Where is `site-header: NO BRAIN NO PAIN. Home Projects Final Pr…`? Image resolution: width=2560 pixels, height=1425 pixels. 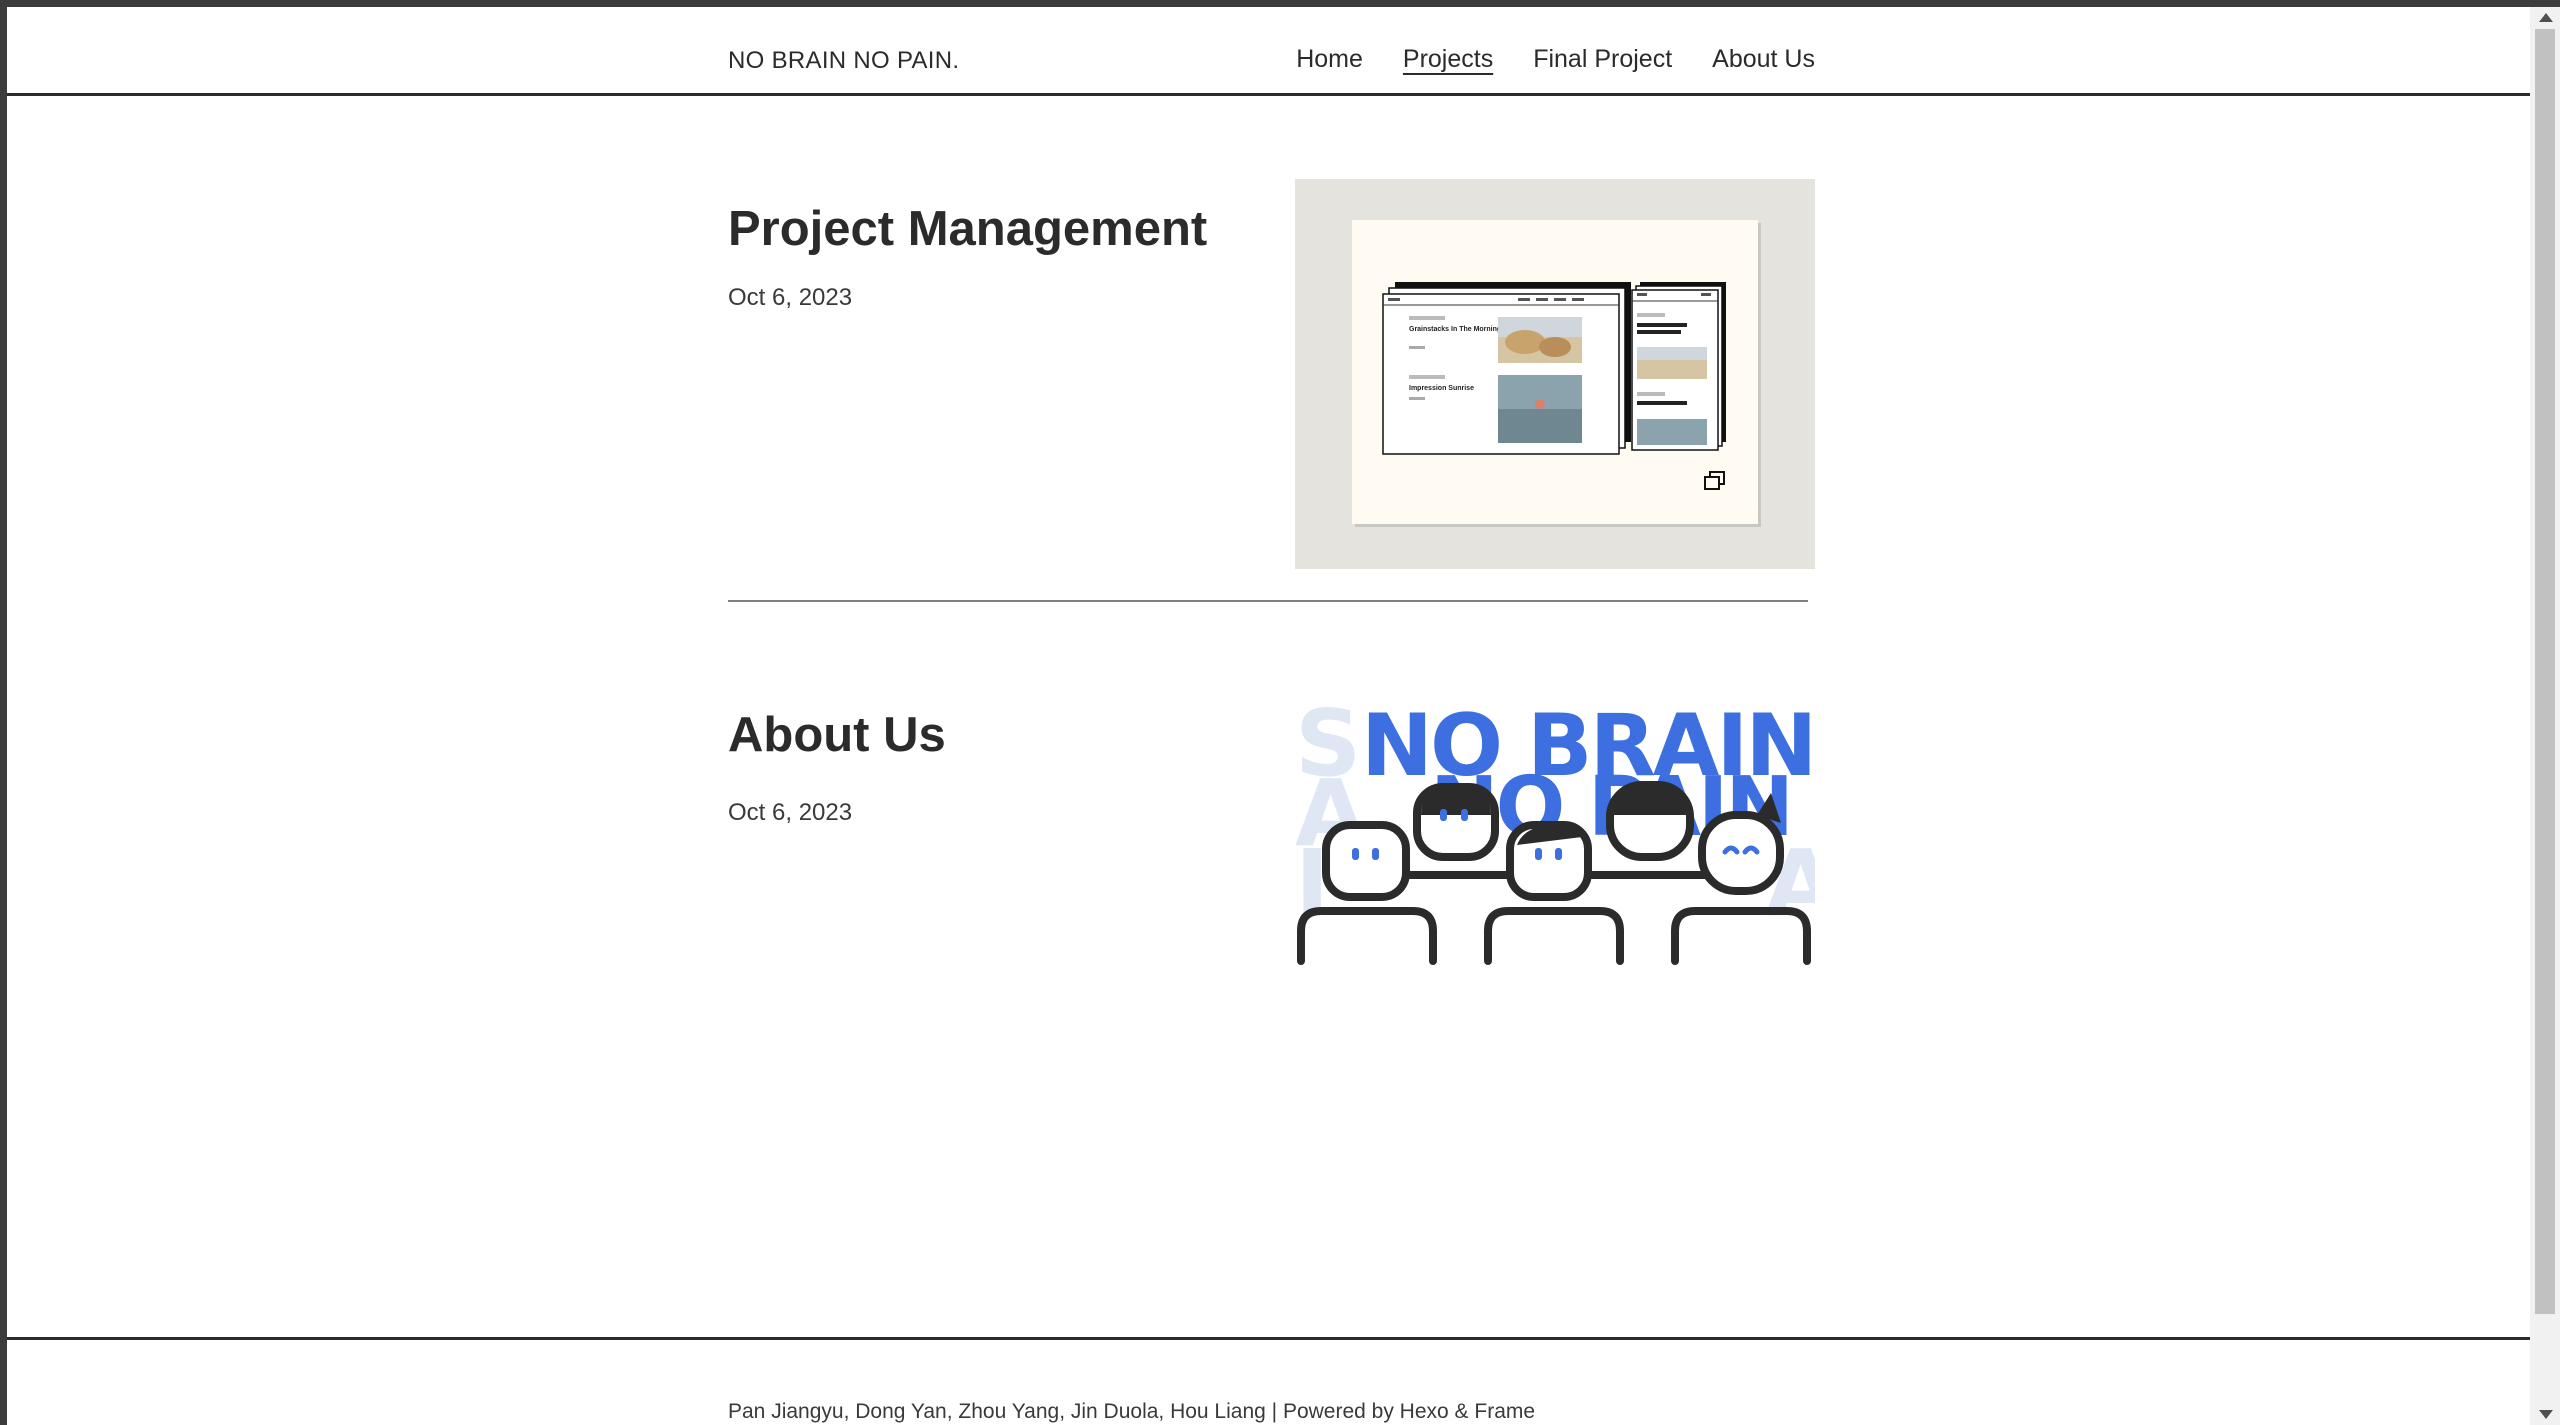
site-header: NO BRAIN NO PAIN. Home Projects Final Pr… is located at coordinates (1268, 51).